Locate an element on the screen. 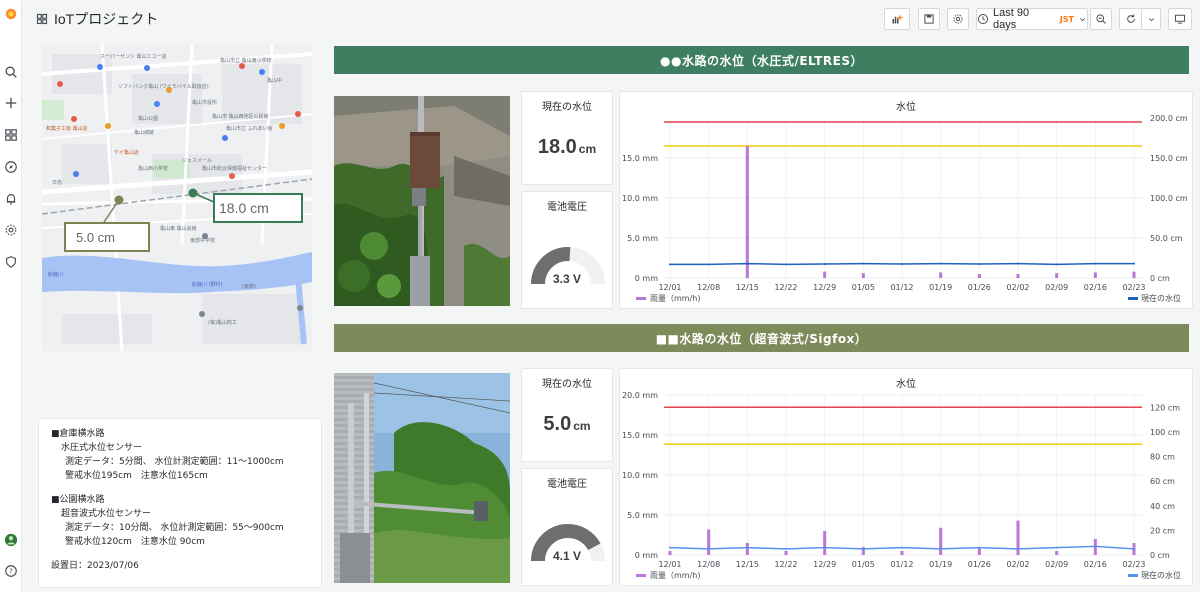 This screenshot has height=592, width=1200. shield-icon is located at coordinates (11, 262).